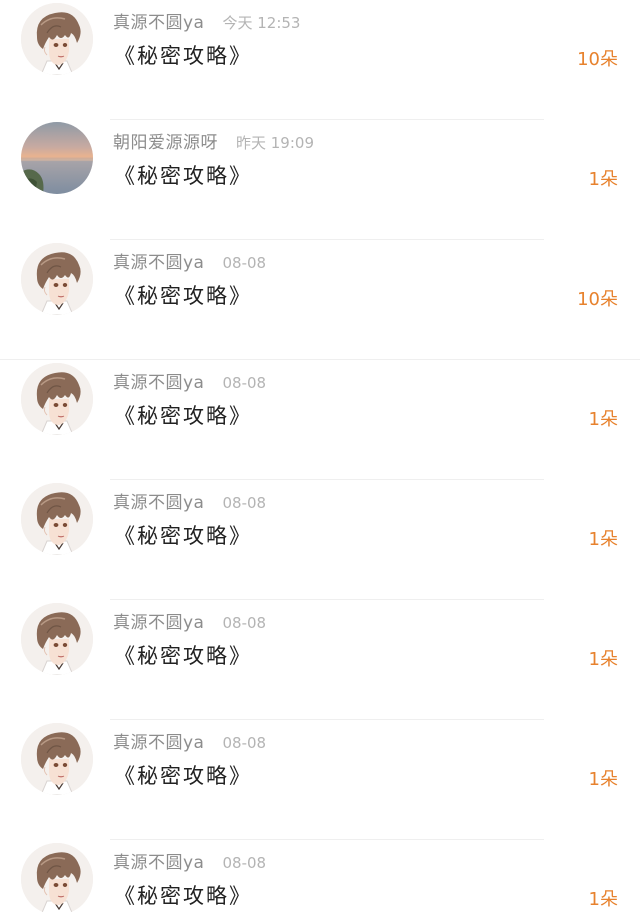  Describe the element at coordinates (275, 143) in the screenshot. I see `timestamp: 昨天 19:09` at that location.